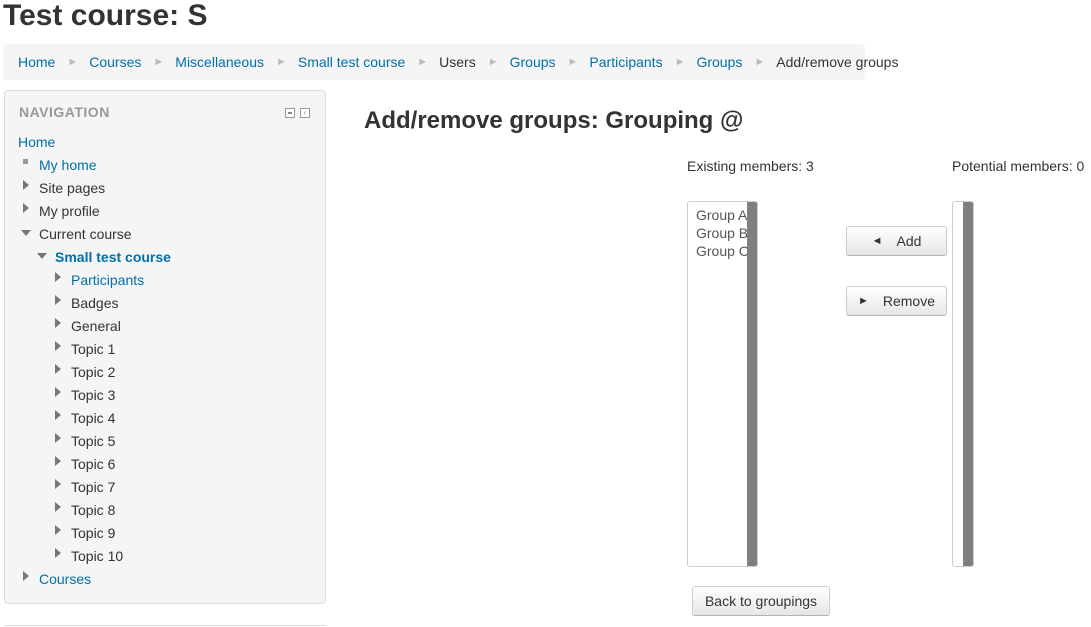 The height and width of the screenshot is (627, 1091). Describe the element at coordinates (93, 464) in the screenshot. I see `nav-item-label: Topic 6` at that location.